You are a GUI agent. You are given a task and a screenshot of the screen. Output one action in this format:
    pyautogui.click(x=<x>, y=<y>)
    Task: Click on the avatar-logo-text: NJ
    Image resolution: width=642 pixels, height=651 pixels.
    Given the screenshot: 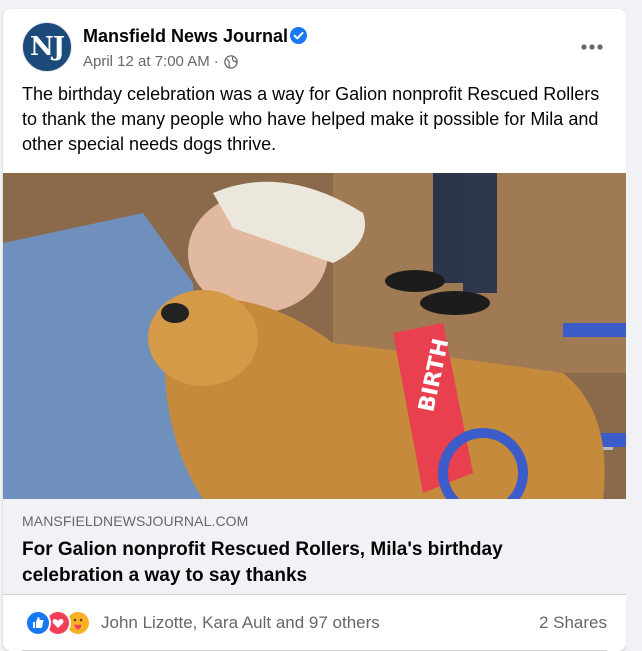 What is the action you would take?
    pyautogui.click(x=47, y=47)
    